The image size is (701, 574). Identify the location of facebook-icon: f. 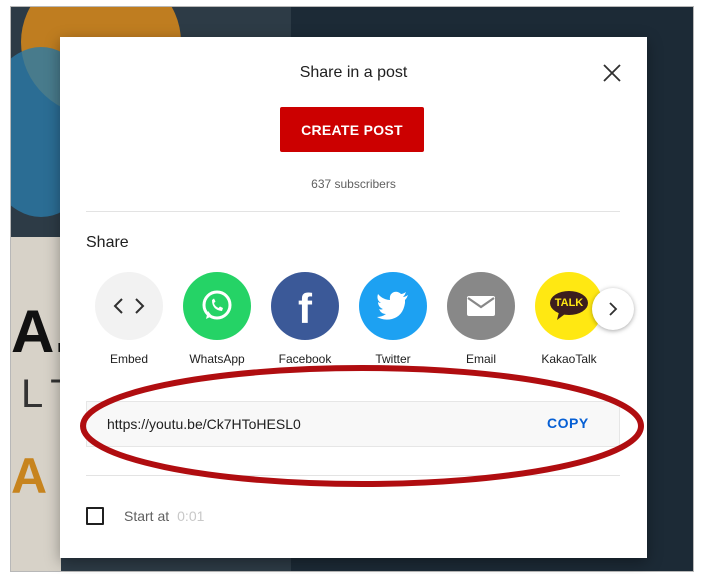
(305, 306).